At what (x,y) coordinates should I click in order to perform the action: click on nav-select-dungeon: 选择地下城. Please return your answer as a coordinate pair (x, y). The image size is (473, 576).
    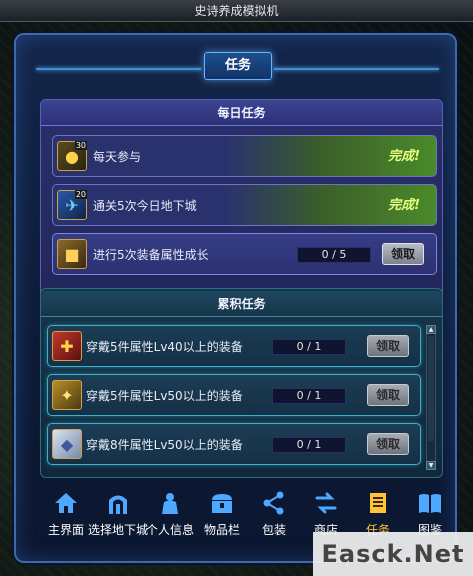
    Looking at the image, I should click on (118, 522).